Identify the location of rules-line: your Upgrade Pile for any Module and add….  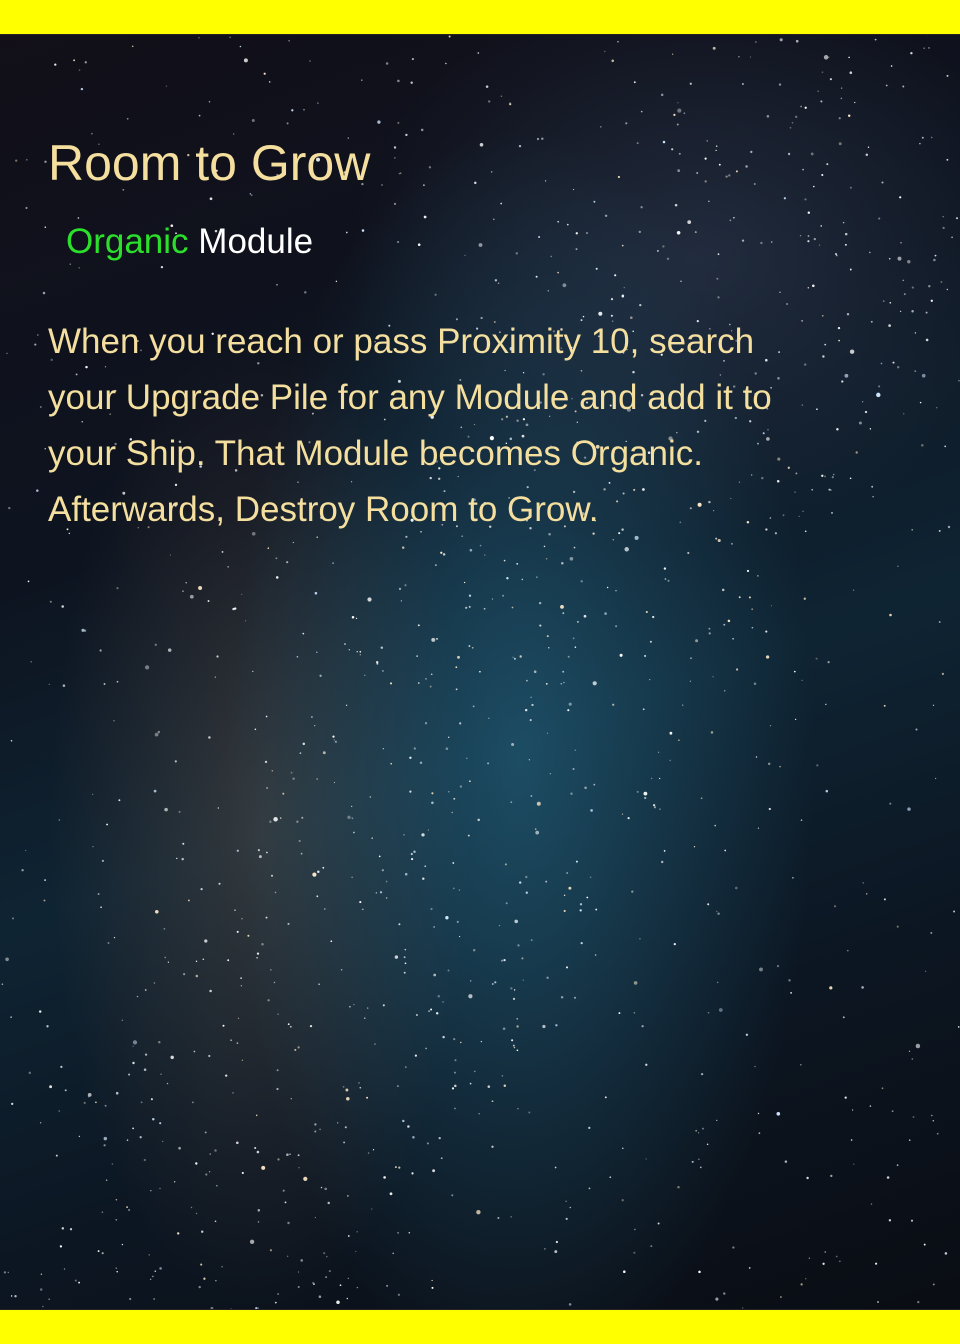
(410, 397).